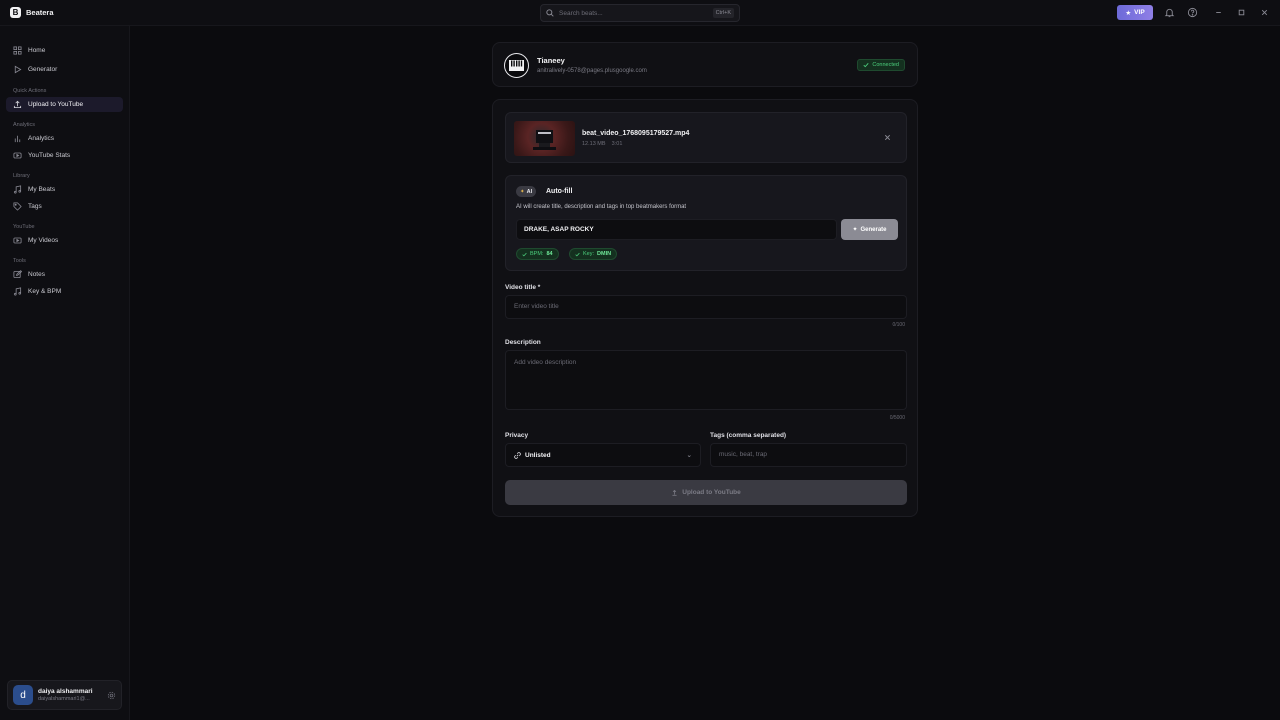  What do you see at coordinates (885, 65) in the screenshot?
I see `status-text: Connected` at bounding box center [885, 65].